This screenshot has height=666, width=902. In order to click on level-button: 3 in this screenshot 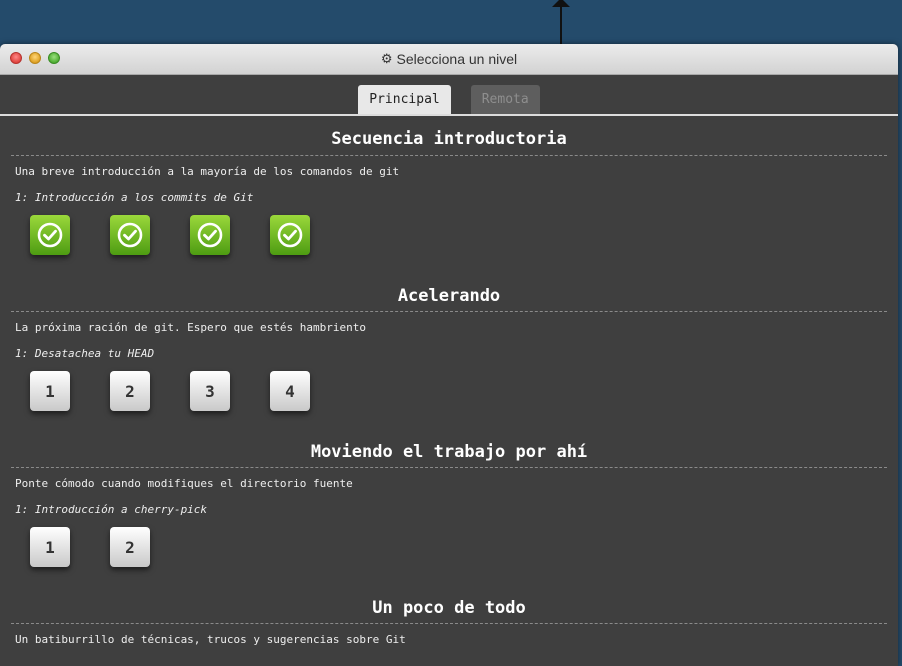, I will do `click(210, 391)`.